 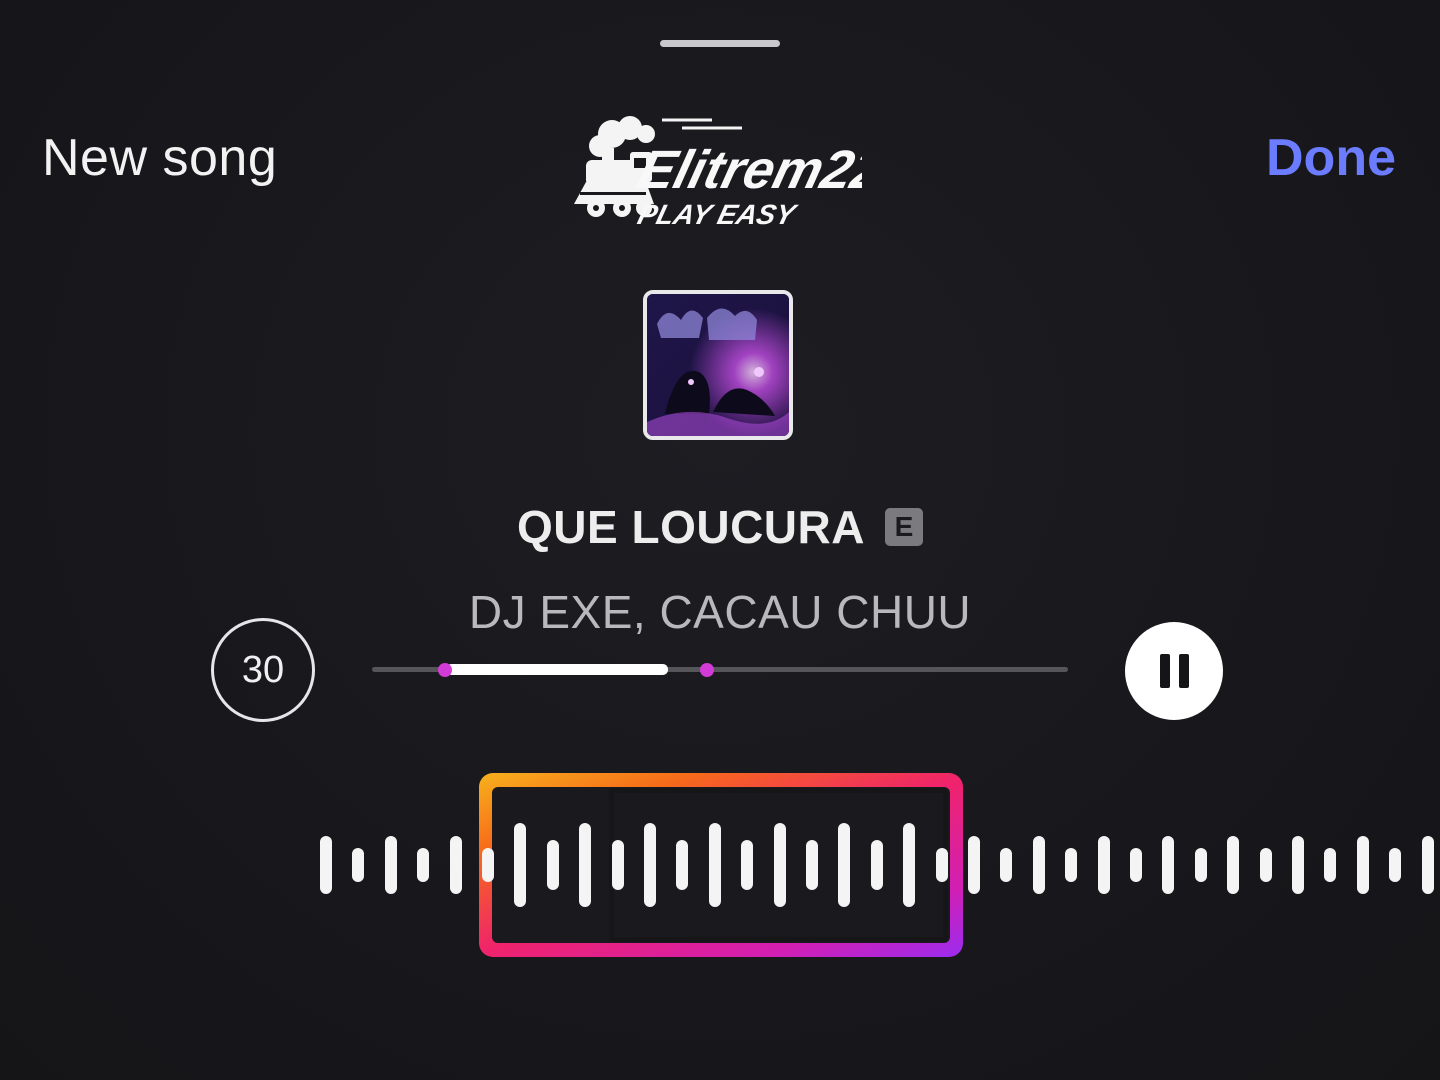 What do you see at coordinates (718, 365) in the screenshot?
I see `album-art` at bounding box center [718, 365].